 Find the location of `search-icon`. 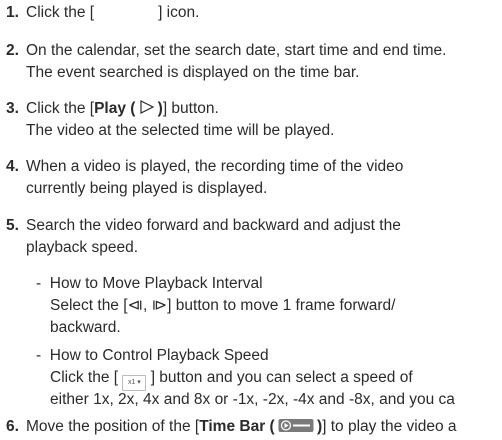

search-icon is located at coordinates (126, 11).